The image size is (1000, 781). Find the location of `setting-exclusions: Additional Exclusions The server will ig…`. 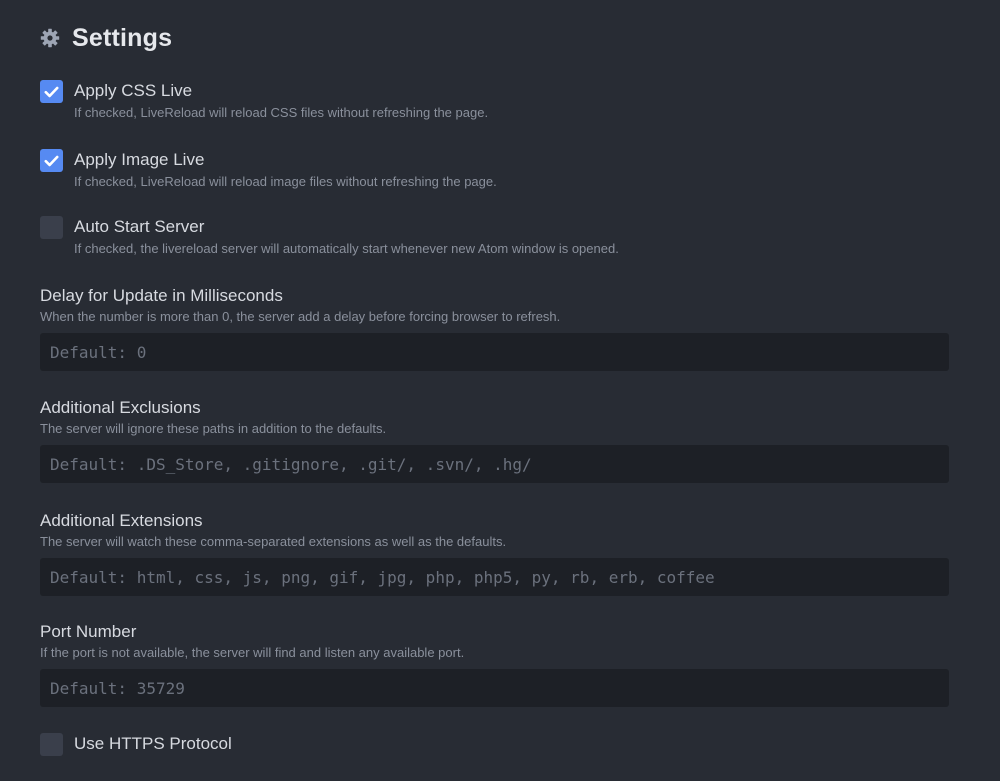

setting-exclusions: Additional Exclusions The server will ig… is located at coordinates (494, 440).